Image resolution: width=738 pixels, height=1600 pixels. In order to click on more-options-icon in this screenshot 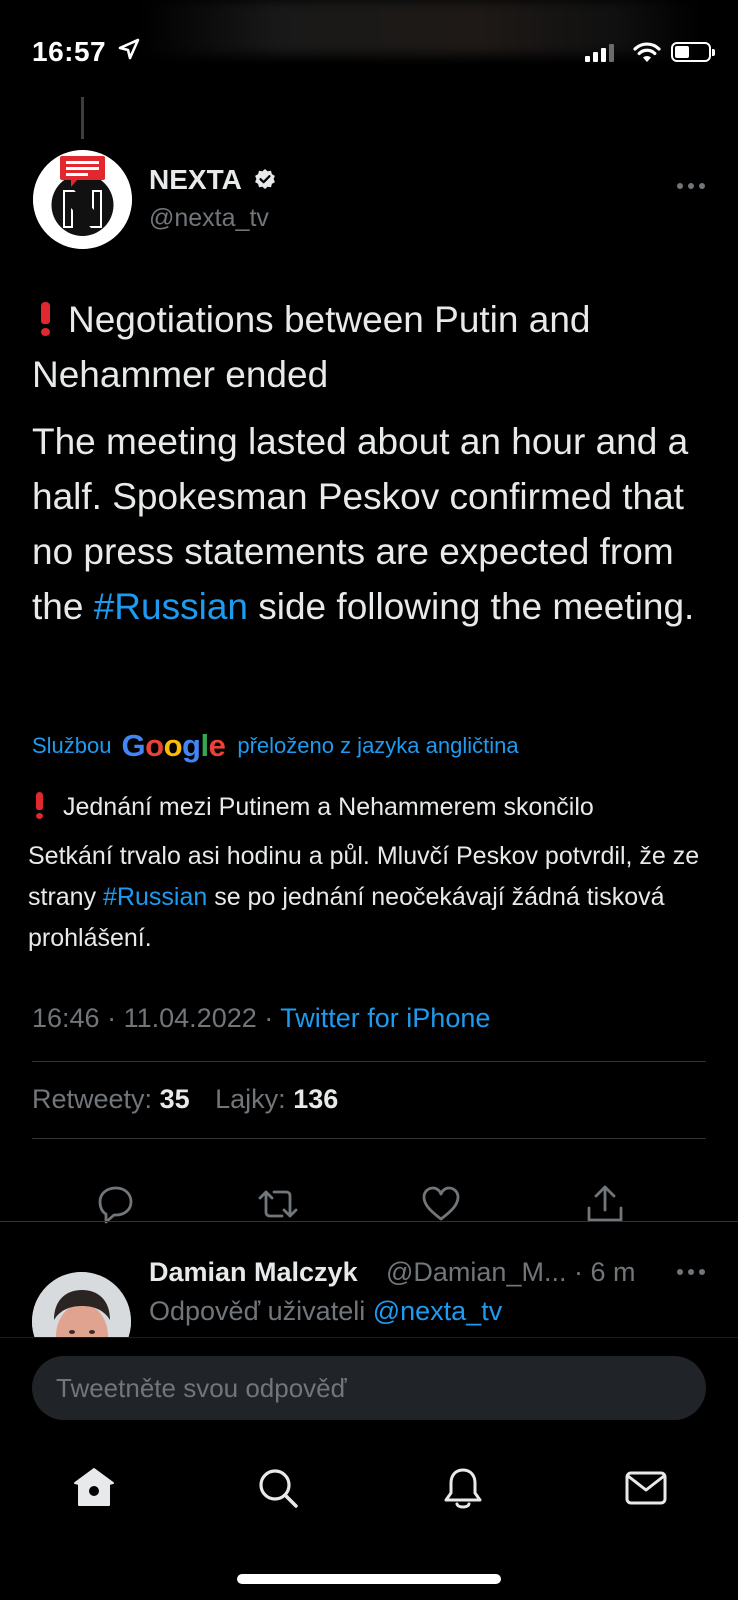, I will do `click(691, 186)`.